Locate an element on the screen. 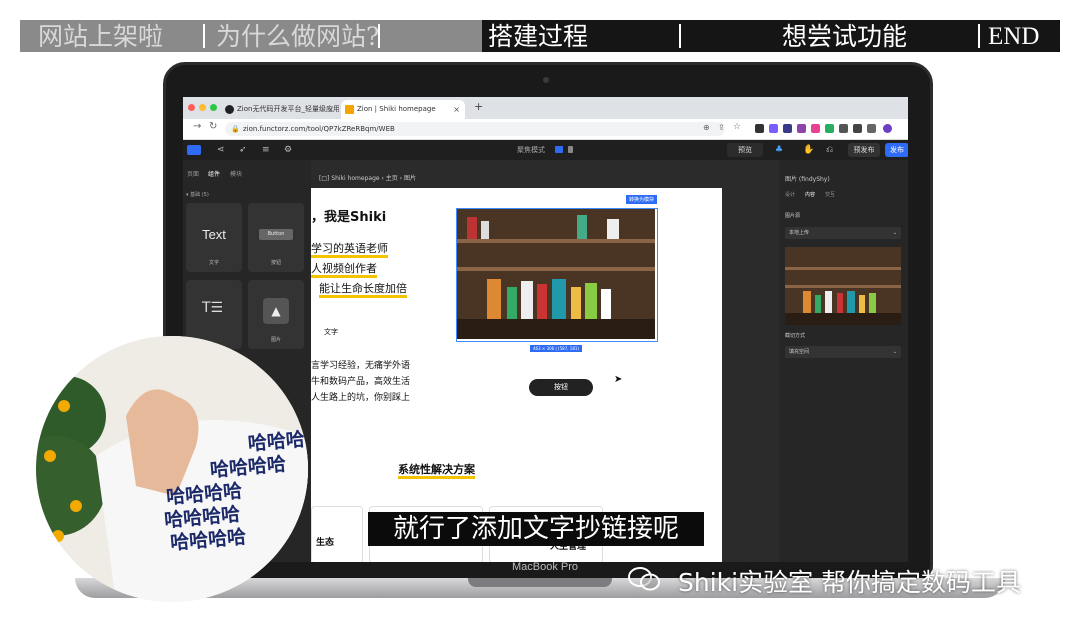  intro-line: 学习的英语老师 is located at coordinates (349, 249).